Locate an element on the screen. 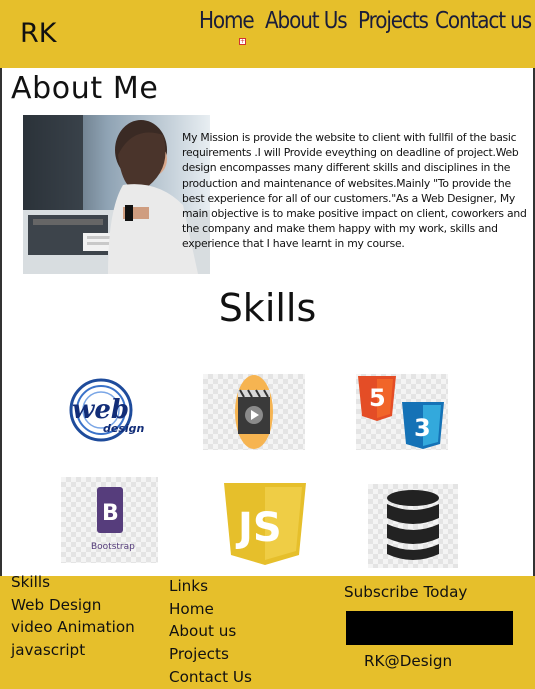  web-logo-sub: design is located at coordinates (124, 428).